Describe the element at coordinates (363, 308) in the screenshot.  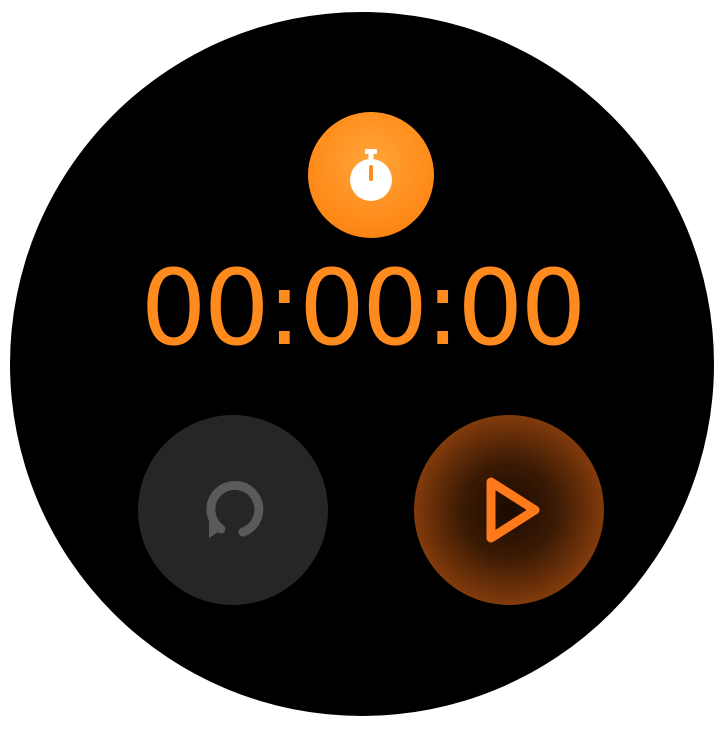
I see `stopwatch-time-display: 00:00:00` at that location.